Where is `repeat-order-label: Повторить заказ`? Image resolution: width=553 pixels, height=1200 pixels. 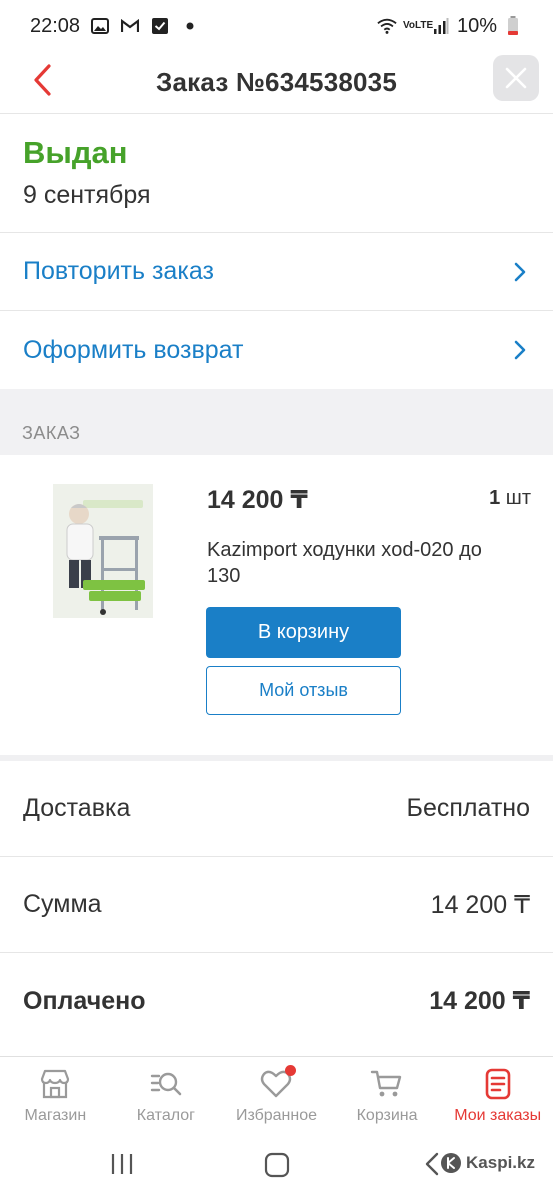
repeat-order-label: Повторить заказ is located at coordinates (118, 271).